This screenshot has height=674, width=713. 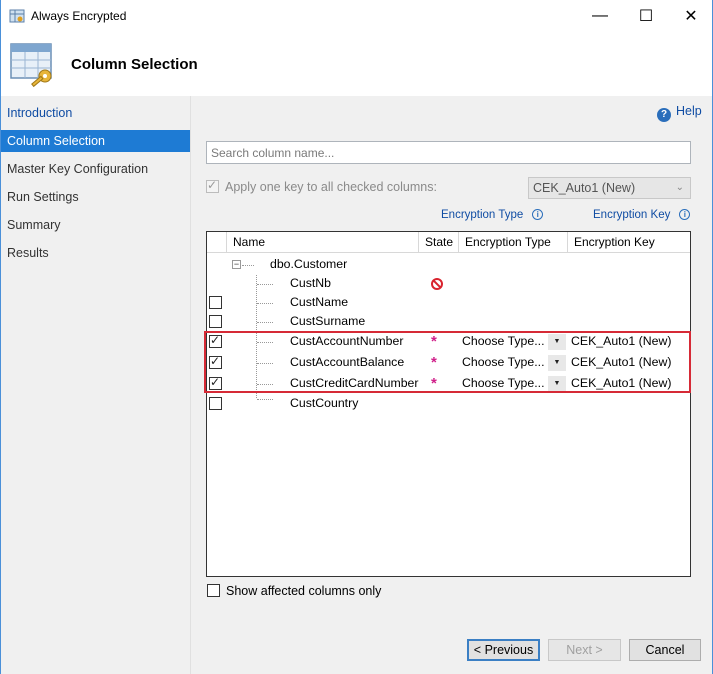 I want to click on help-icon: ?, so click(x=664, y=115).